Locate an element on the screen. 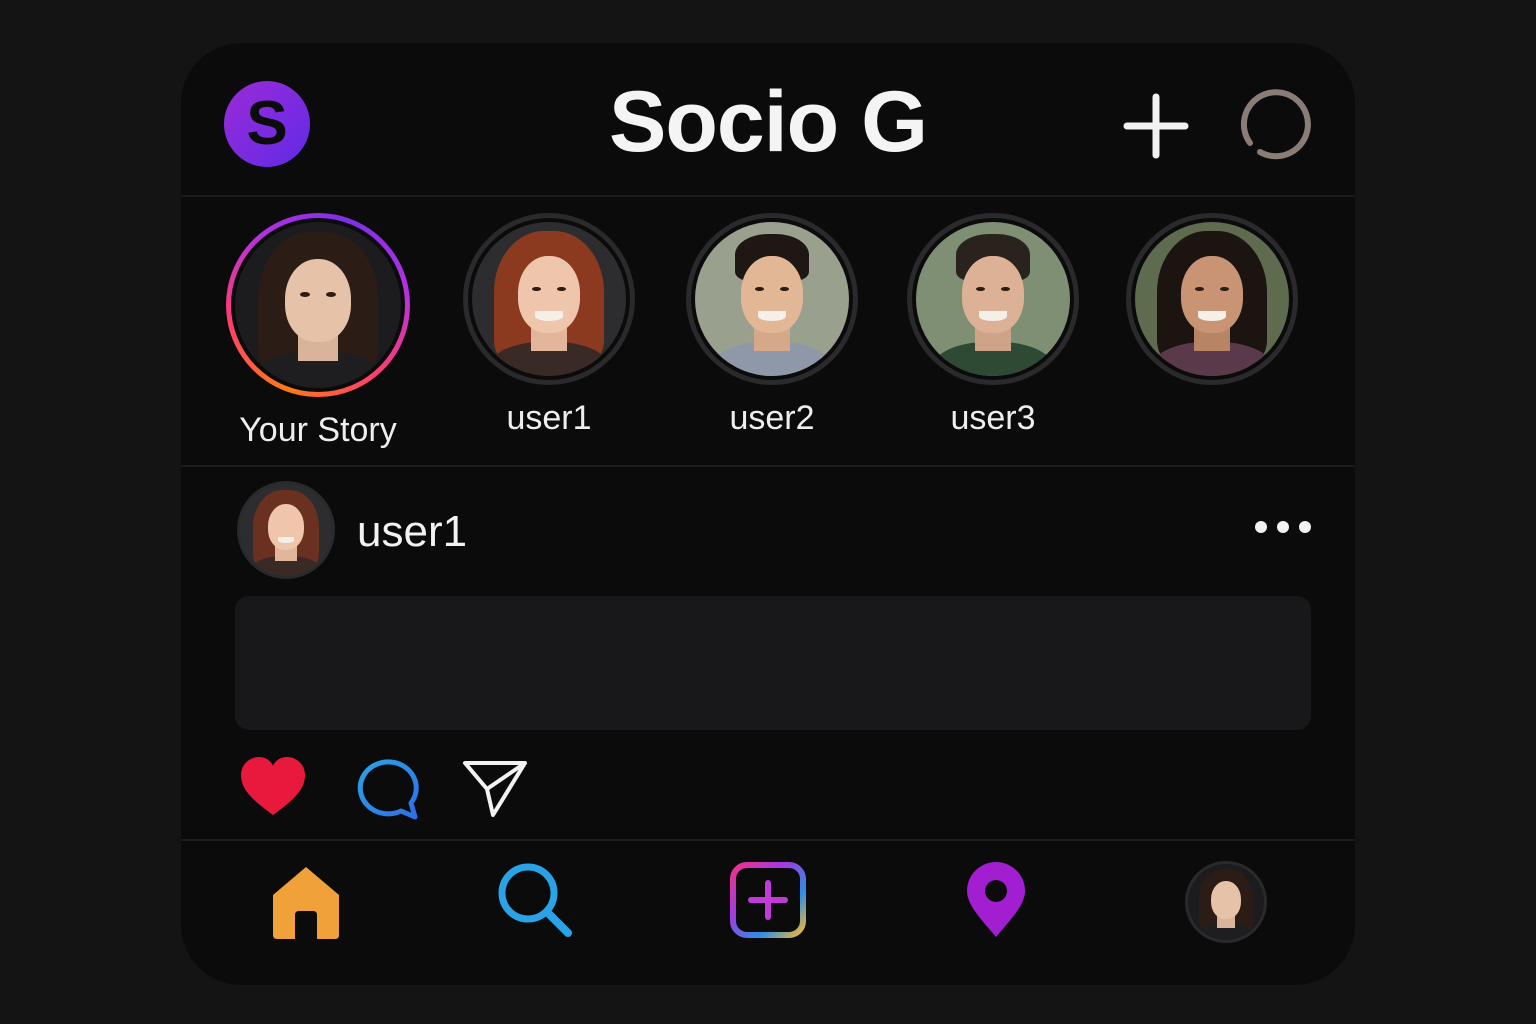 This screenshot has height=1024, width=1536. heart-icon is located at coordinates (273, 789).